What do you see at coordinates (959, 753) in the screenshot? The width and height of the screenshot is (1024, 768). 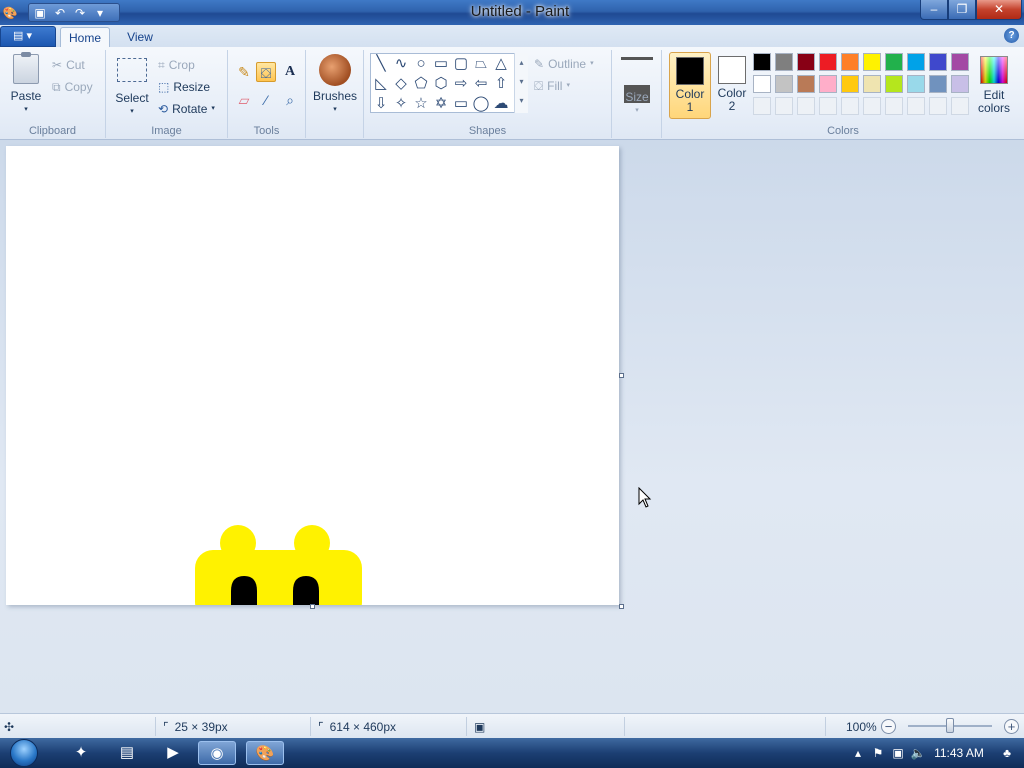 I see `clock: 11:43 AM` at bounding box center [959, 753].